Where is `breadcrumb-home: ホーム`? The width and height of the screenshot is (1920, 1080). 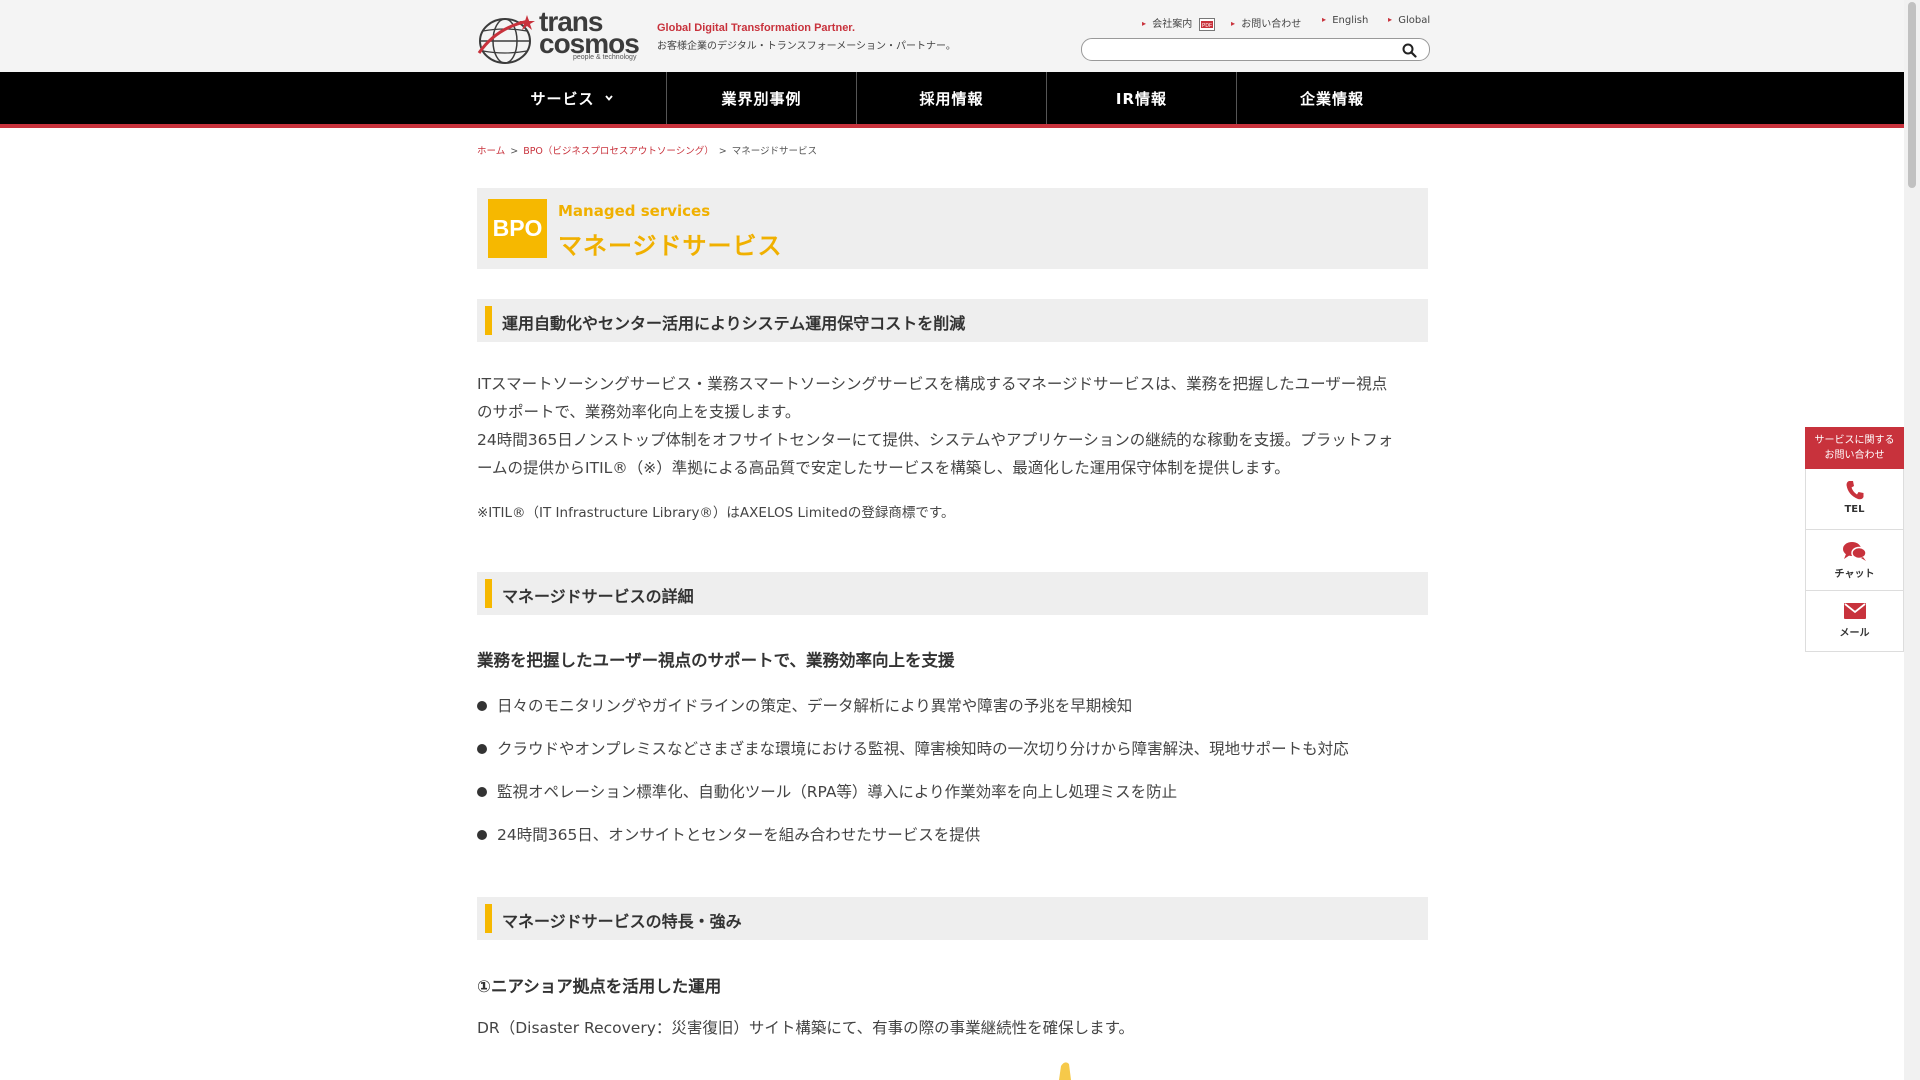
breadcrumb-home: ホーム is located at coordinates (491, 151).